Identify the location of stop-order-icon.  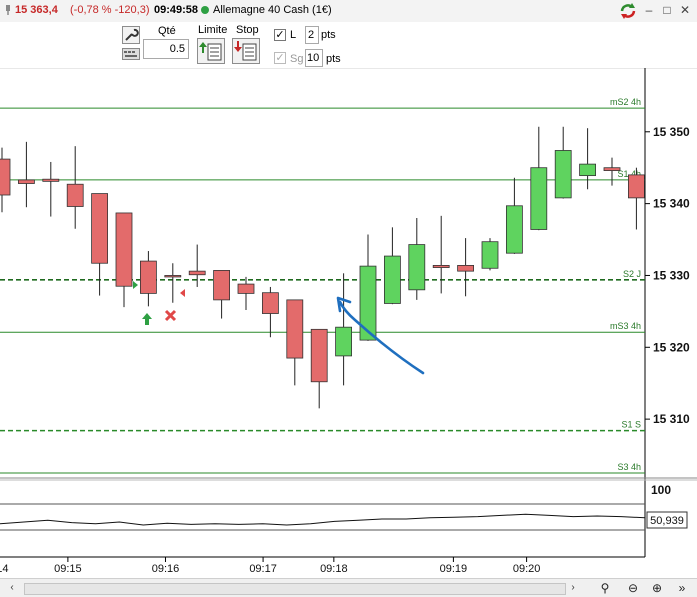
(245, 51).